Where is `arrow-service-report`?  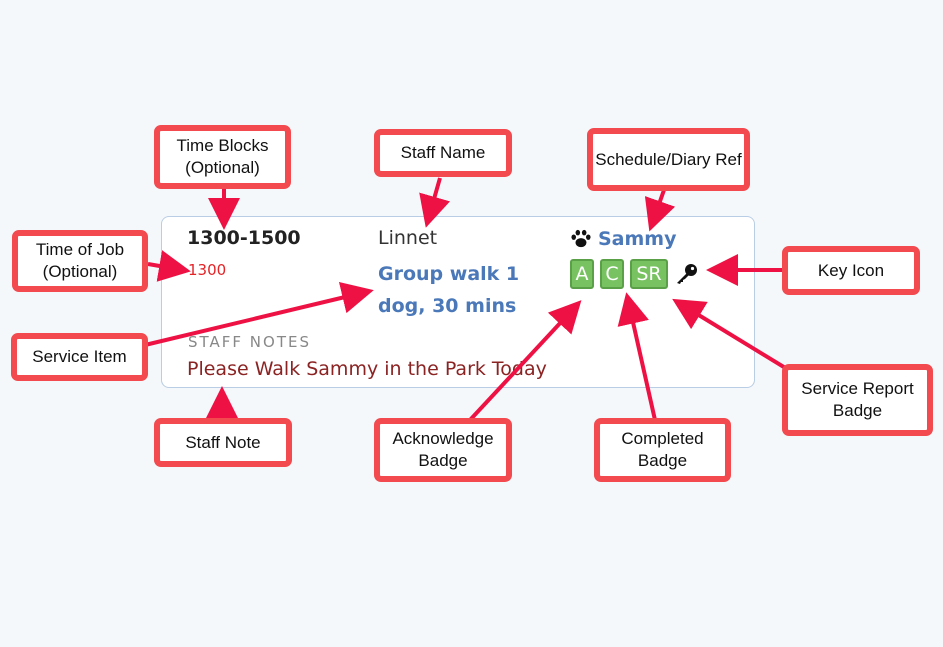
arrow-service-report is located at coordinates (733, 336).